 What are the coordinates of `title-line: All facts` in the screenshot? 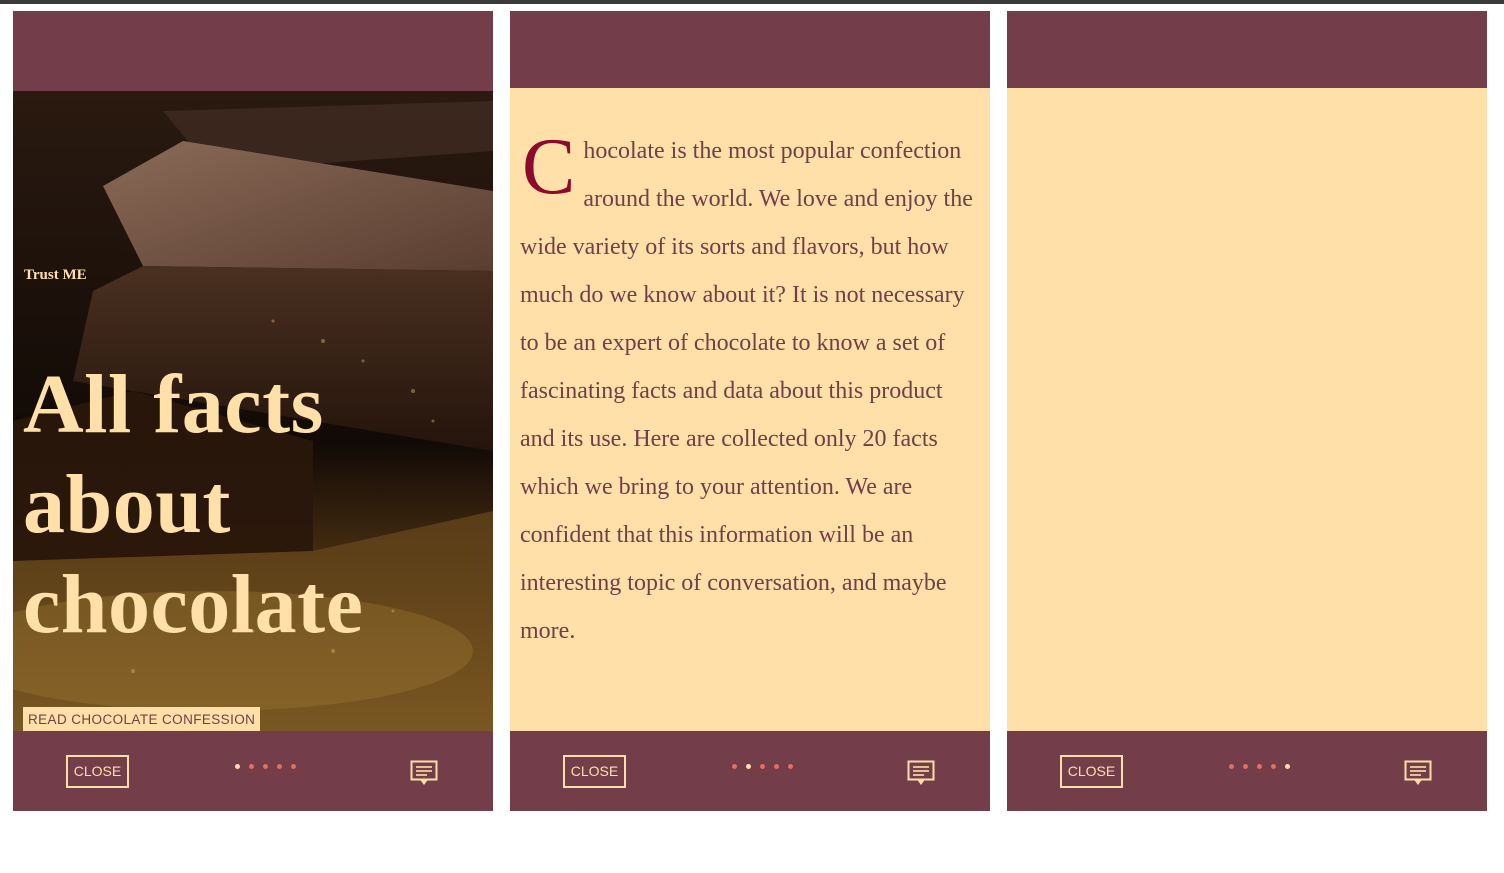 It's located at (173, 404).